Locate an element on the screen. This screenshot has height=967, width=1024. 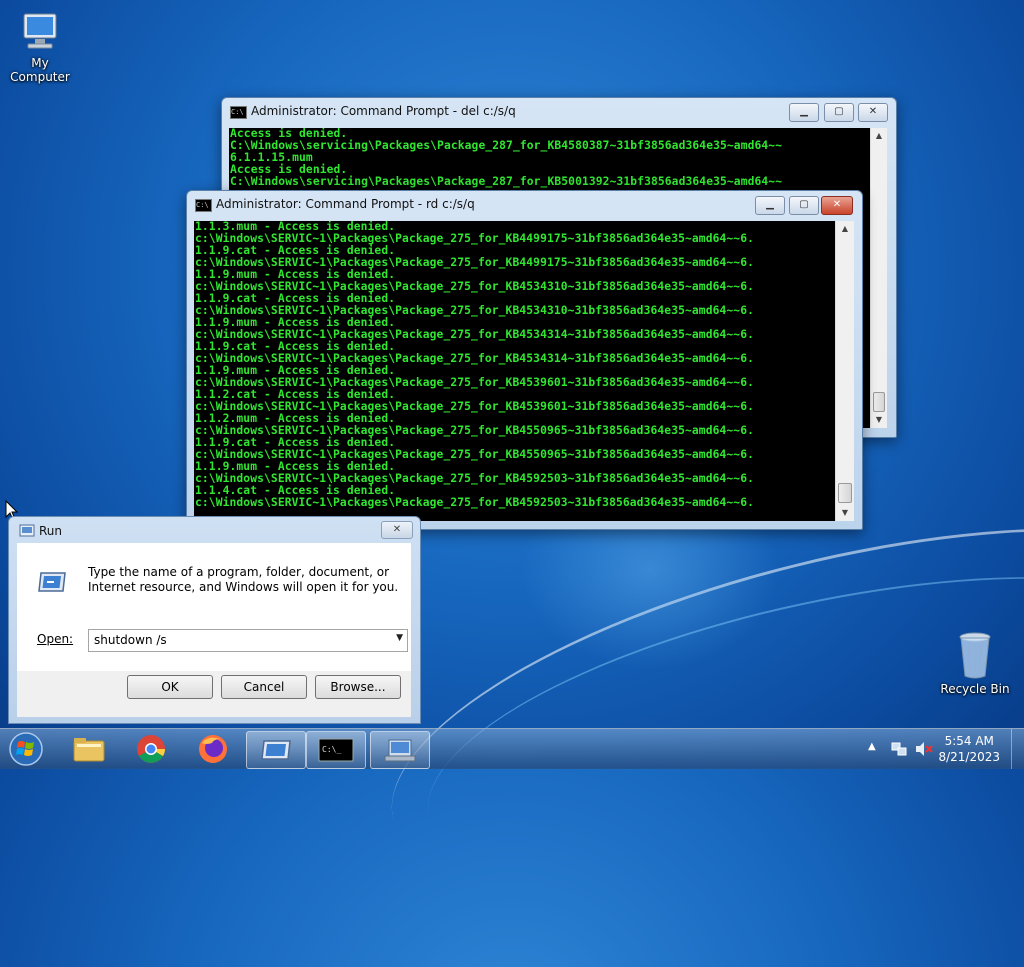
desktop-icon-label: Recycle Bin is located at coordinates (975, 689).